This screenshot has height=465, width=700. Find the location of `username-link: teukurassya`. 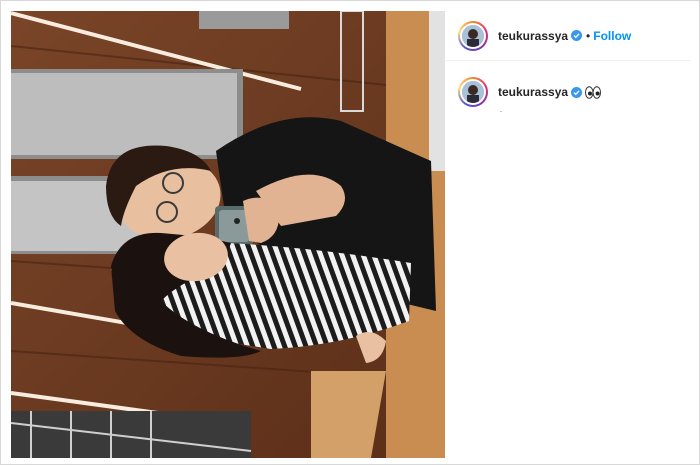

username-link: teukurassya is located at coordinates (533, 36).